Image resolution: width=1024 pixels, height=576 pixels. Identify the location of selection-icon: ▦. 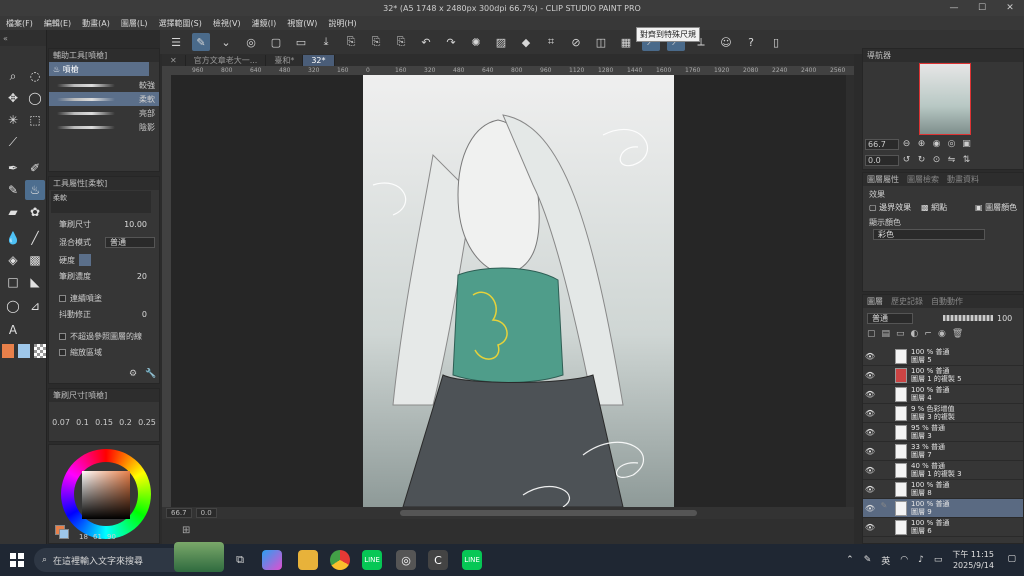
(626, 42).